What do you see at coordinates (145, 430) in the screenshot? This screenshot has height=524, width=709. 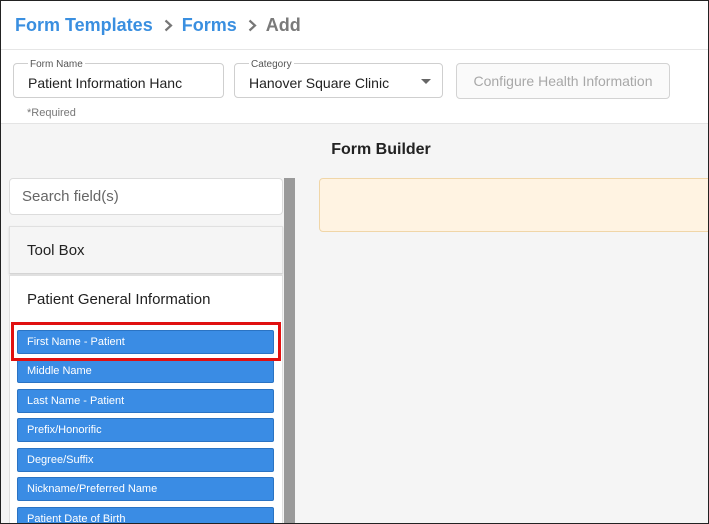 I see `field-prefix-honorific: Prefix/Honorific` at bounding box center [145, 430].